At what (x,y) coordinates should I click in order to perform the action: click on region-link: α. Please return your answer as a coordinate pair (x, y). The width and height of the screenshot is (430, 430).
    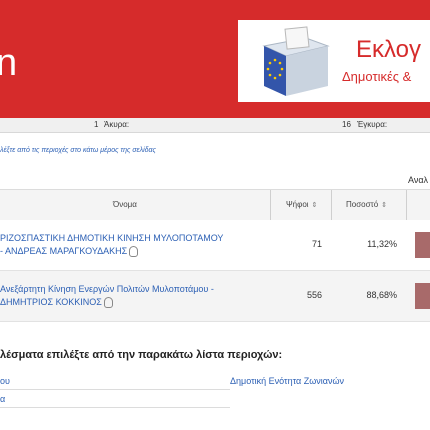
    Looking at the image, I should click on (2, 399).